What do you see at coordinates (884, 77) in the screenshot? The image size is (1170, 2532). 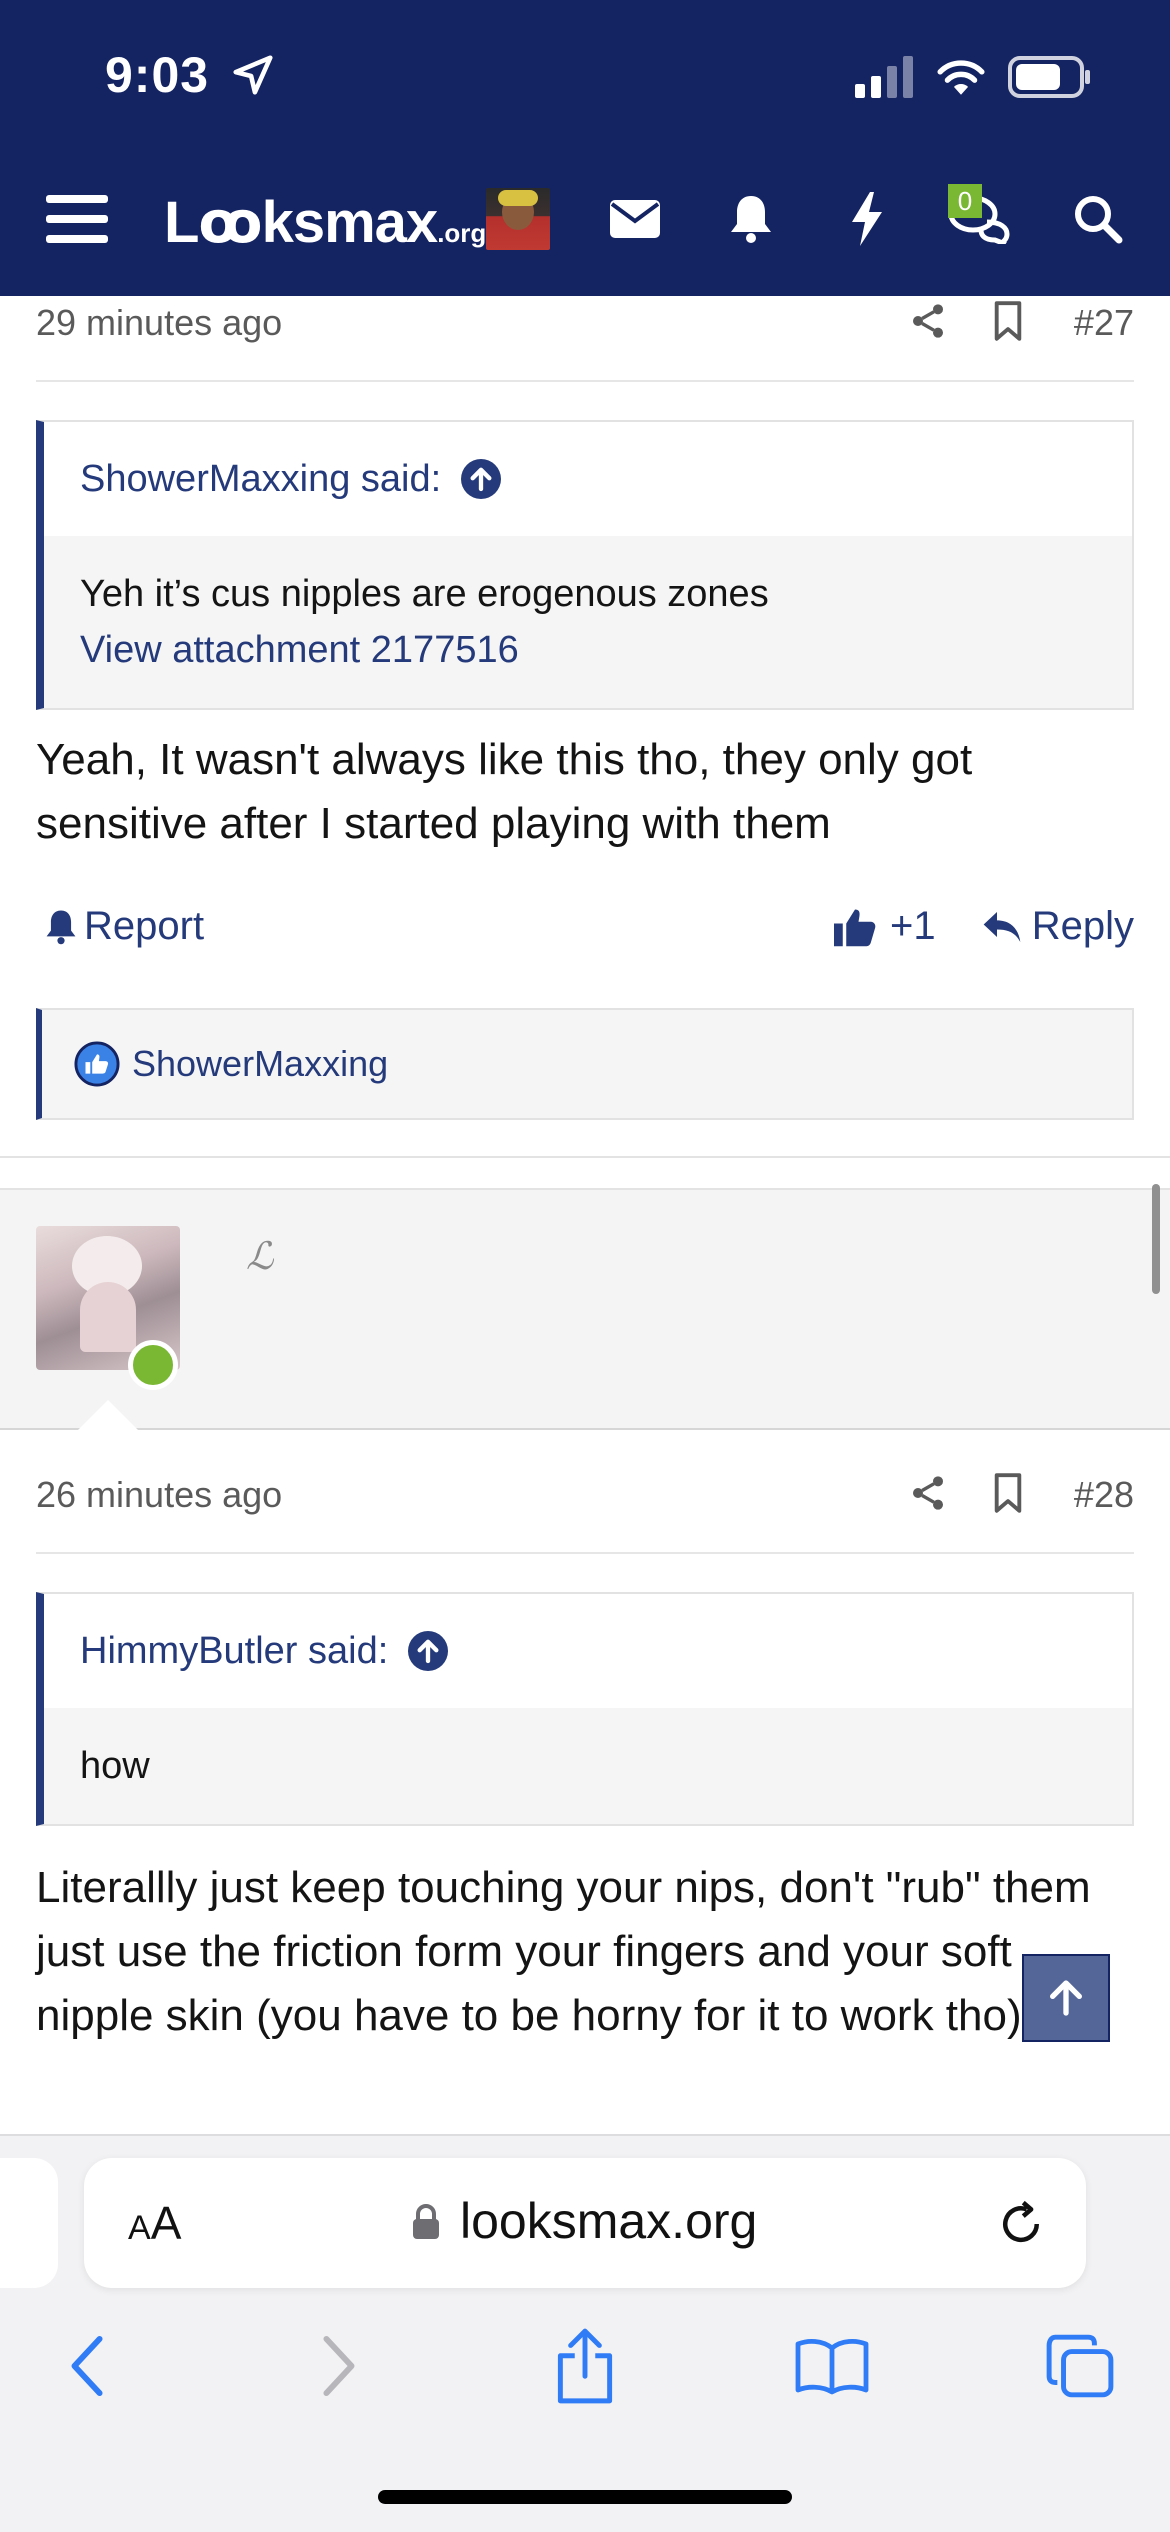 I see `cellular-signal-icon` at bounding box center [884, 77].